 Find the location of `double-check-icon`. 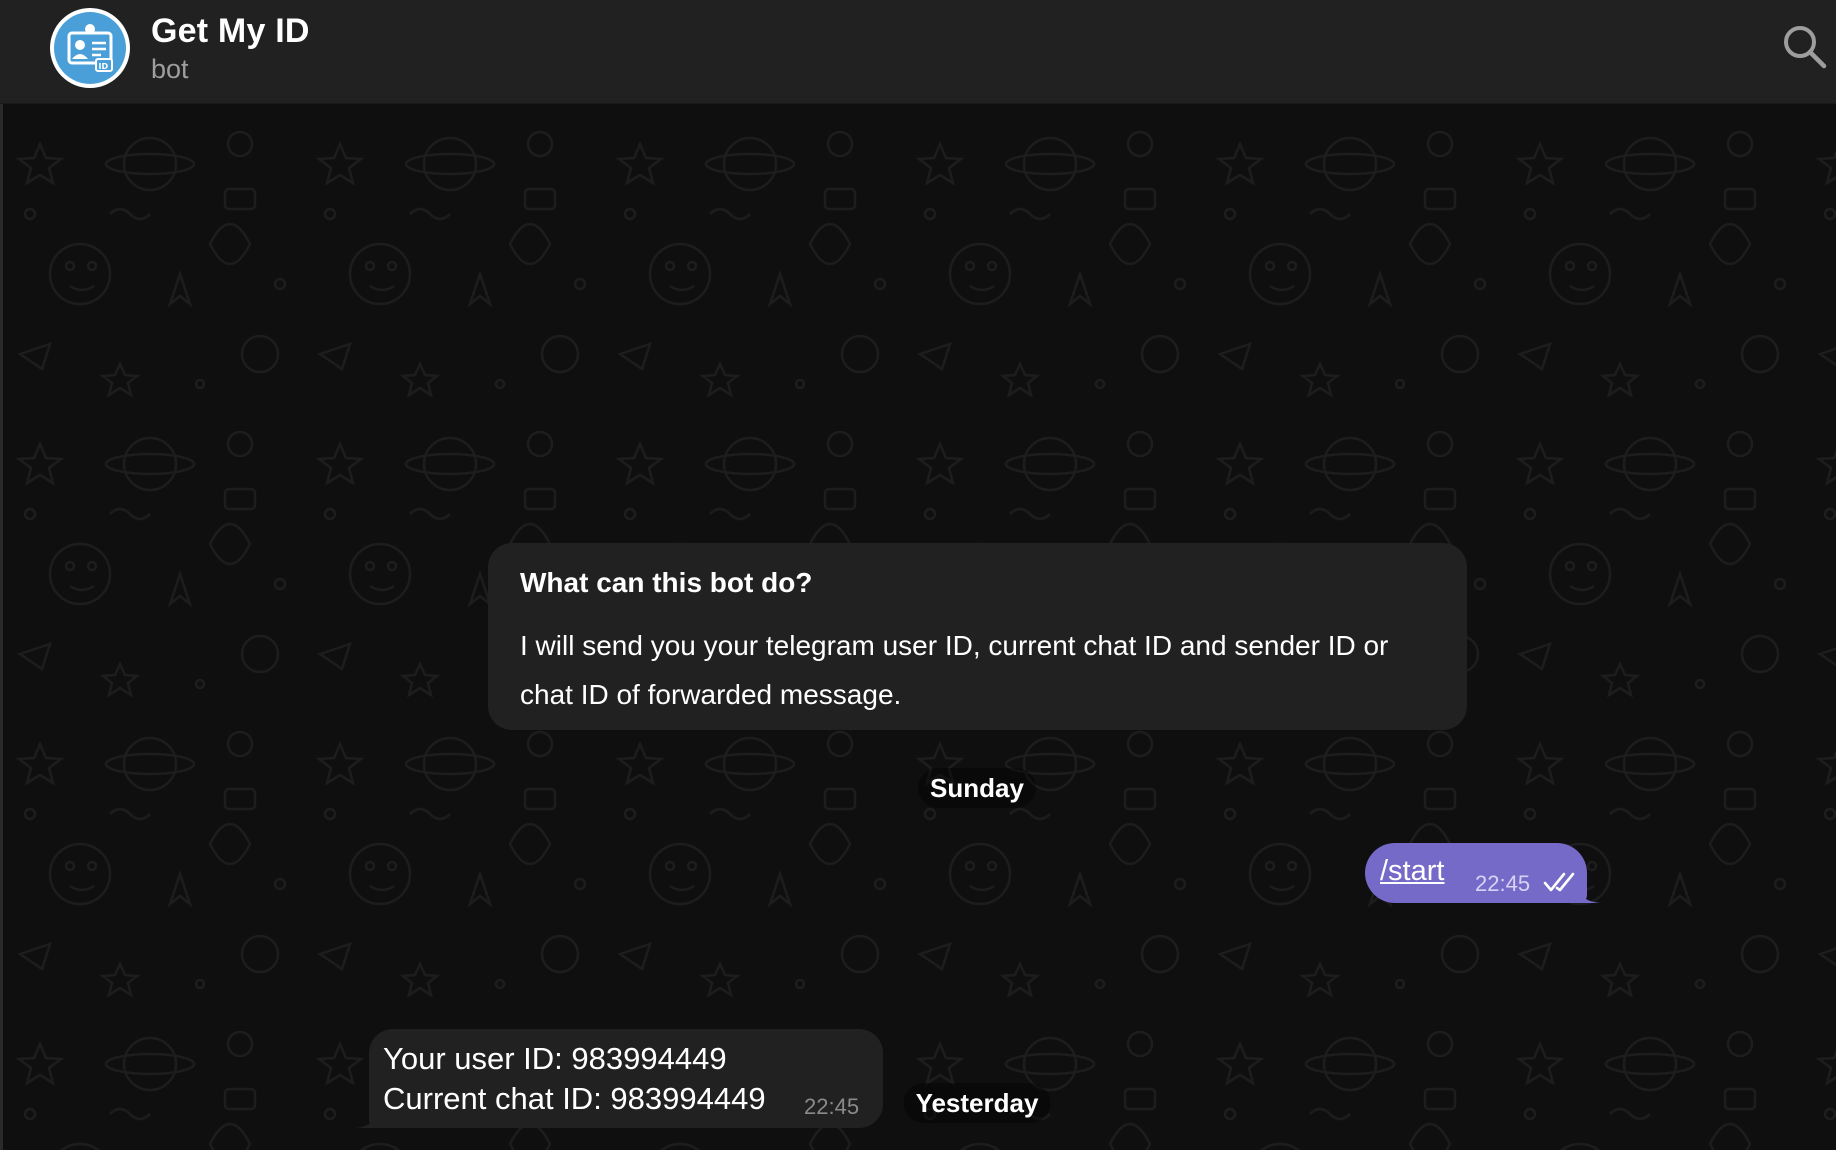

double-check-icon is located at coordinates (1559, 882).